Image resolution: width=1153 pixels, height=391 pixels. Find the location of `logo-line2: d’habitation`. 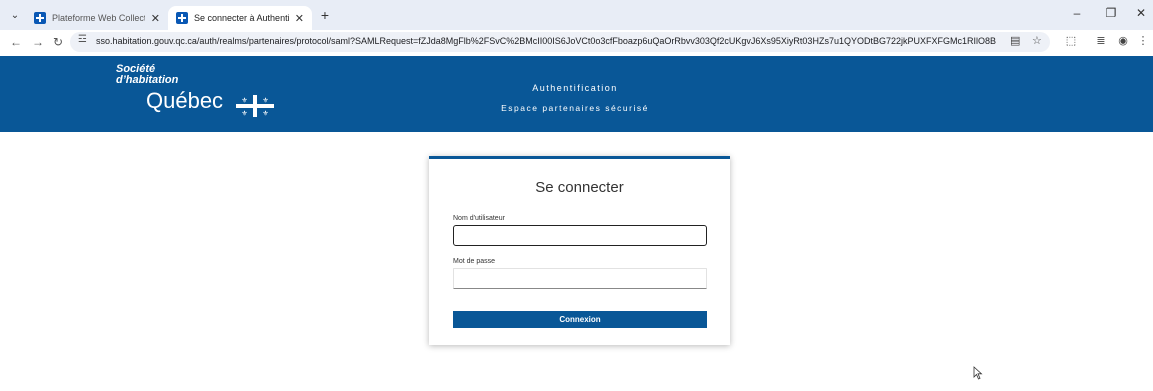

logo-line2: d’habitation is located at coordinates (147, 80).